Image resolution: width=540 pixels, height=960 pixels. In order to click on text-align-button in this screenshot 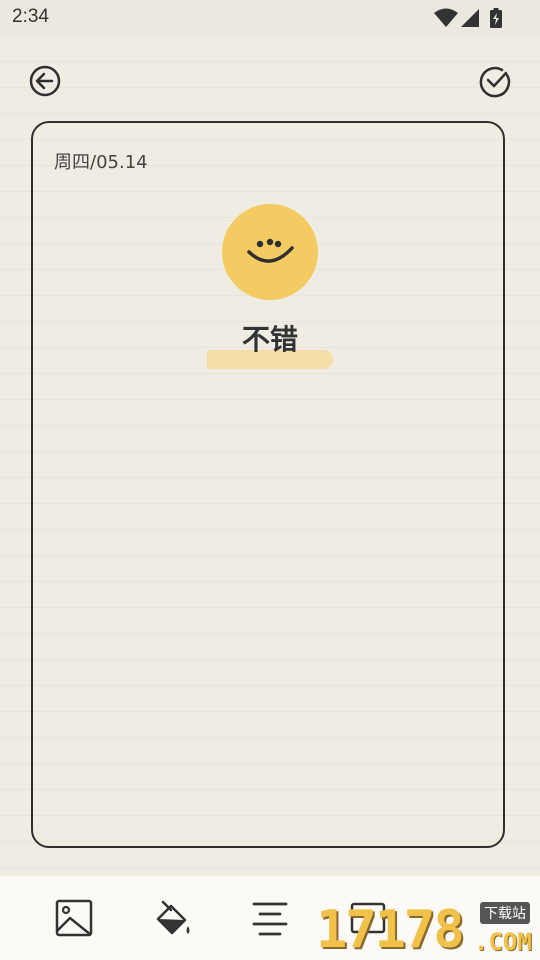, I will do `click(270, 918)`.